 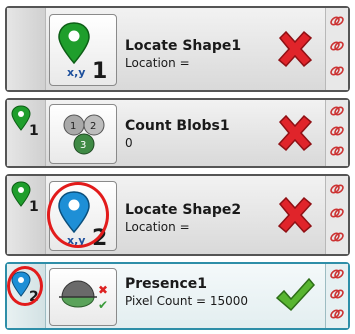 I want to click on blobs-icon: 1 2 3, so click(x=84, y=134).